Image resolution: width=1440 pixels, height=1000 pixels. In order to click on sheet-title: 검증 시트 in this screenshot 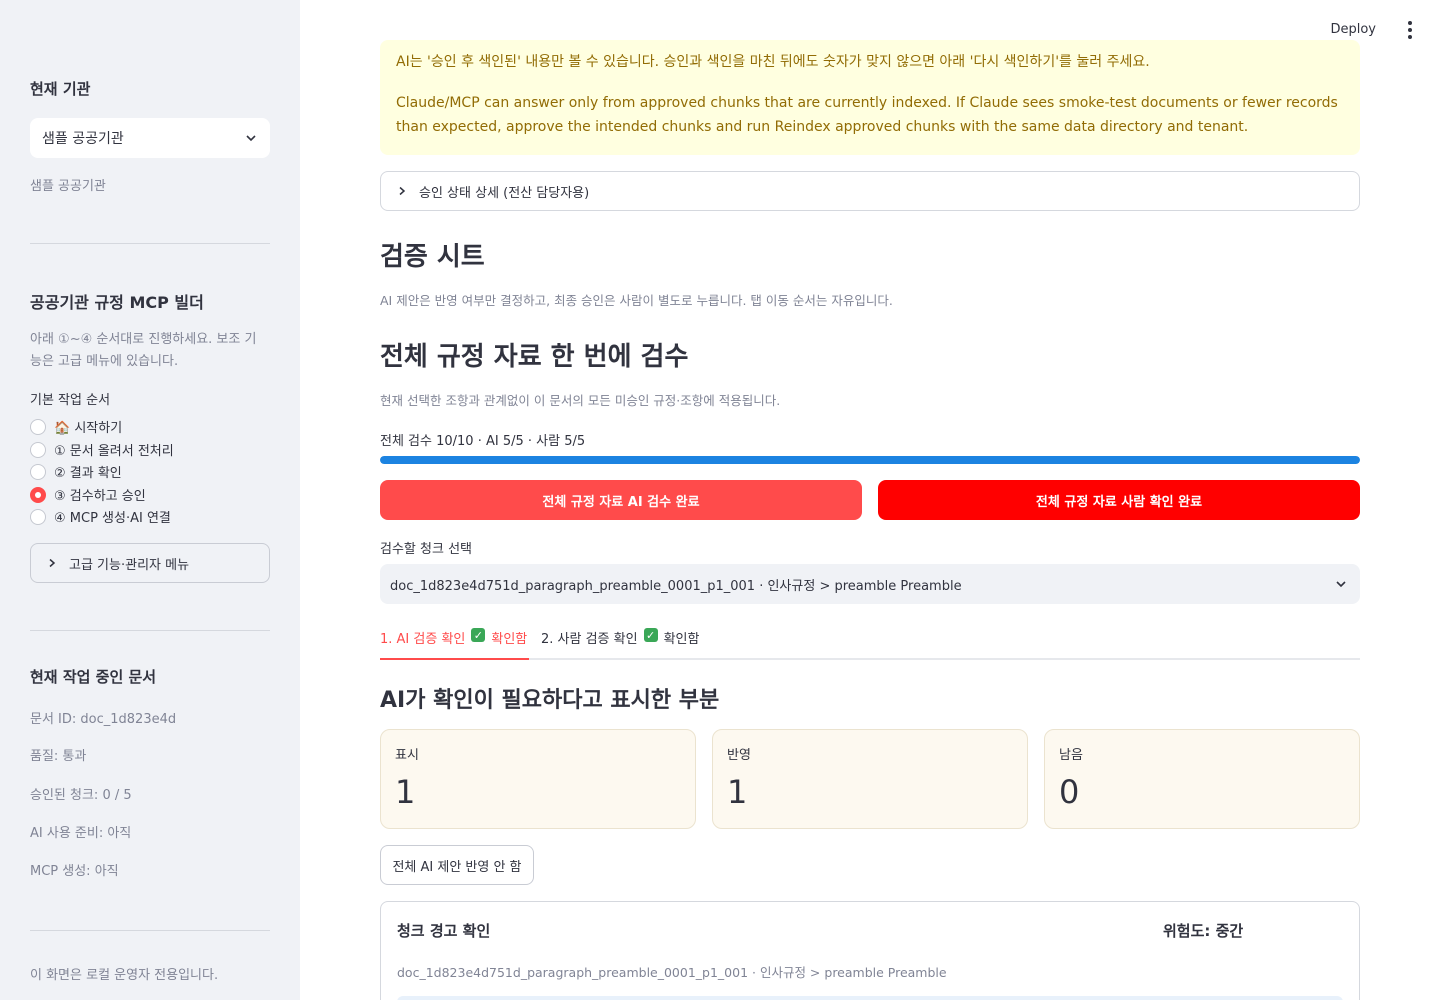, I will do `click(432, 257)`.